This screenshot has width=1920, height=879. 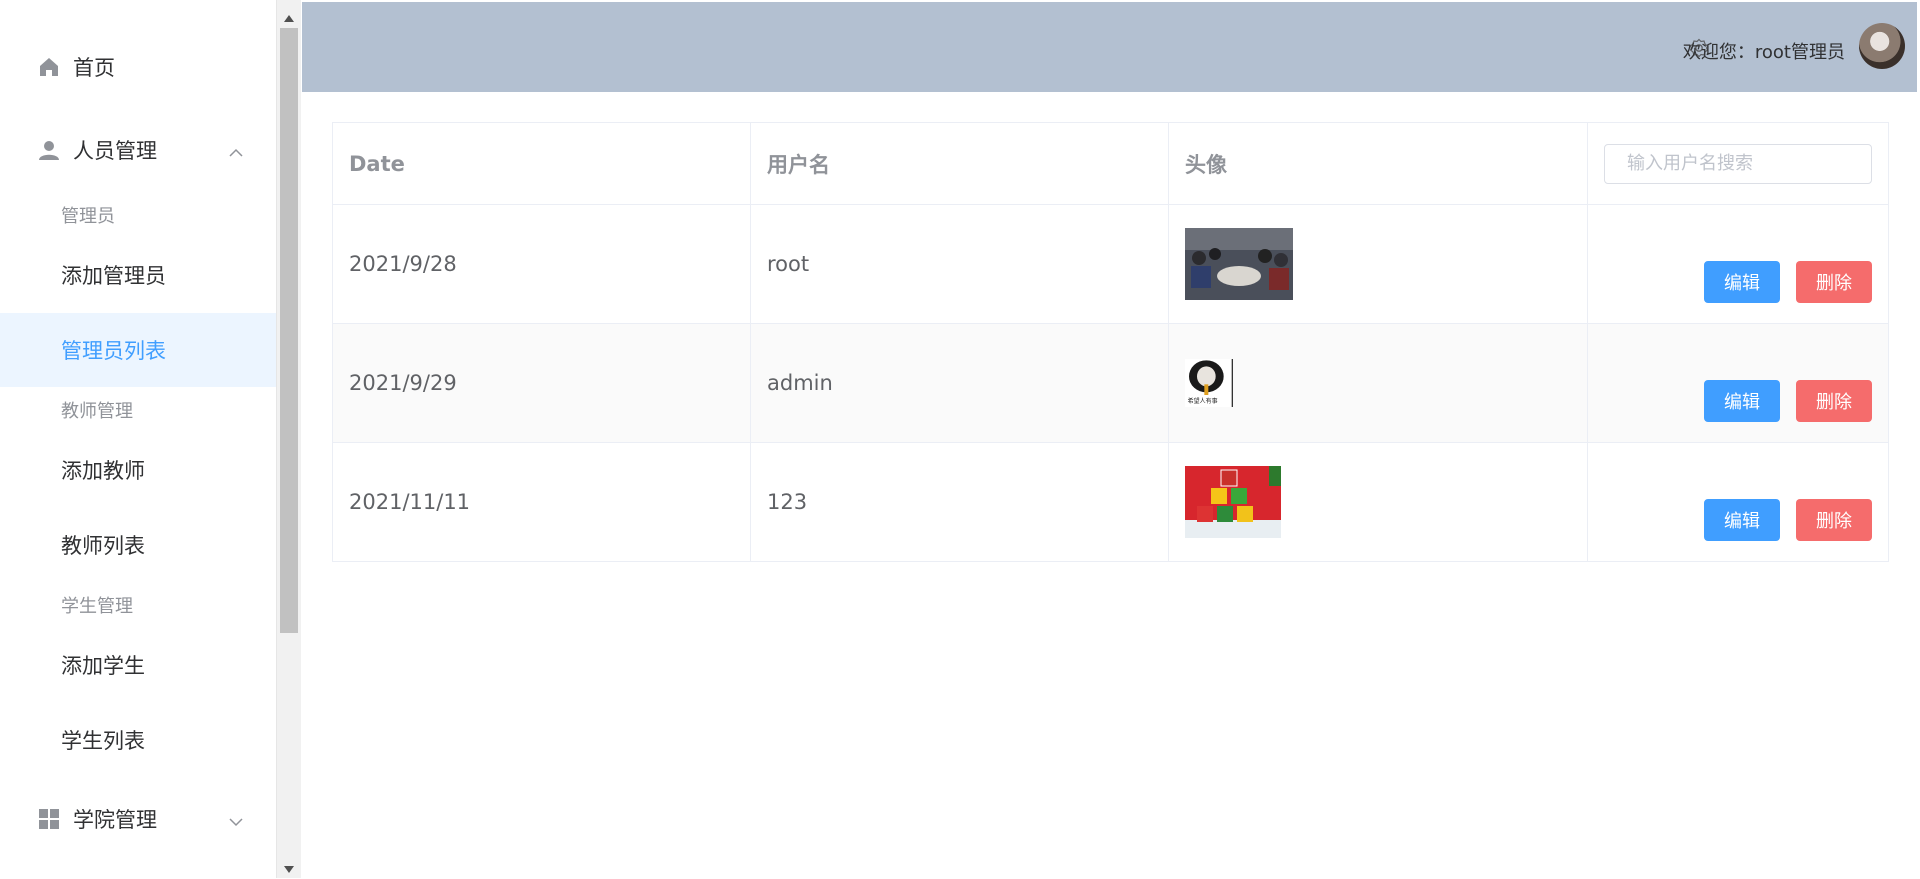 I want to click on scroll-up-icon, so click(x=289, y=15).